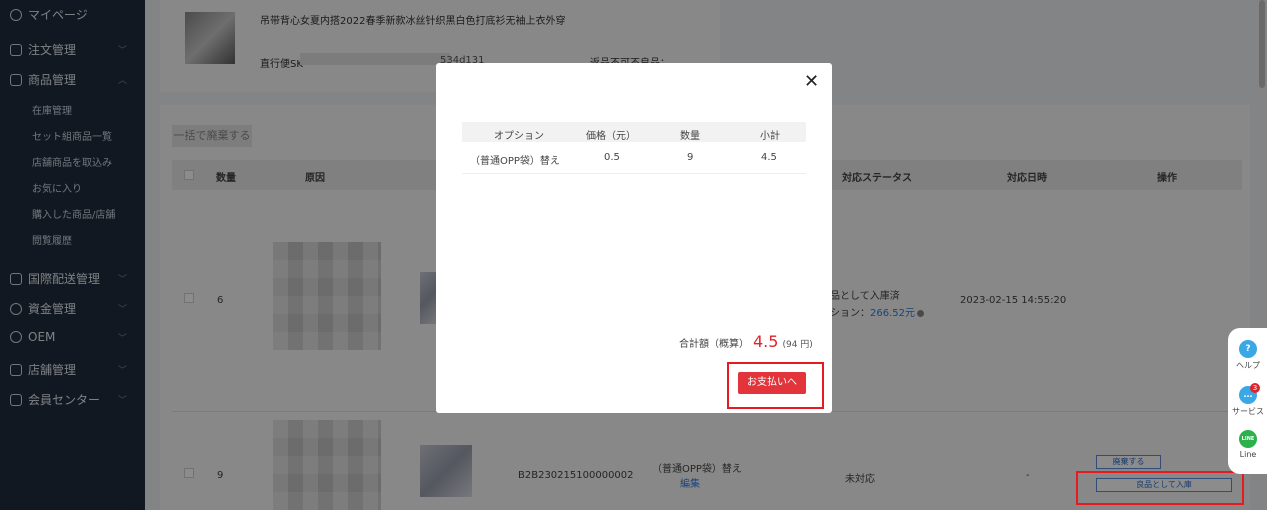 The image size is (1267, 510). What do you see at coordinates (1248, 439) in the screenshot?
I see `line-icon: LINE` at bounding box center [1248, 439].